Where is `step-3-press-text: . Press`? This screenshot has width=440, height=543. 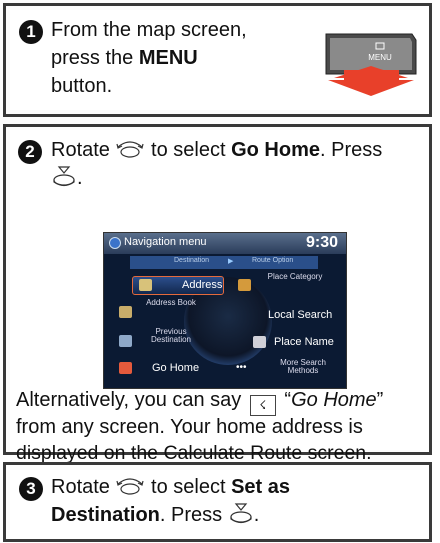 step-3-press-text: . Press is located at coordinates (193, 515).